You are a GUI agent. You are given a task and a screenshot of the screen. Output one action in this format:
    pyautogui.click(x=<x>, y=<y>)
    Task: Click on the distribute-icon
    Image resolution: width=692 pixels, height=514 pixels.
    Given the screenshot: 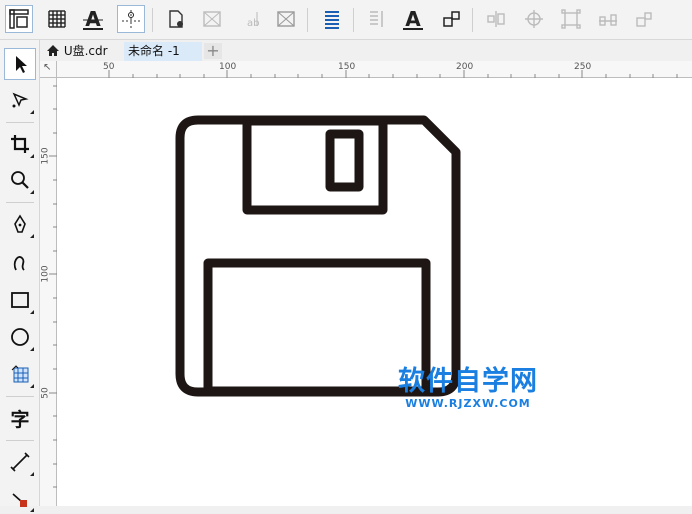 What is the action you would take?
    pyautogui.click(x=608, y=19)
    